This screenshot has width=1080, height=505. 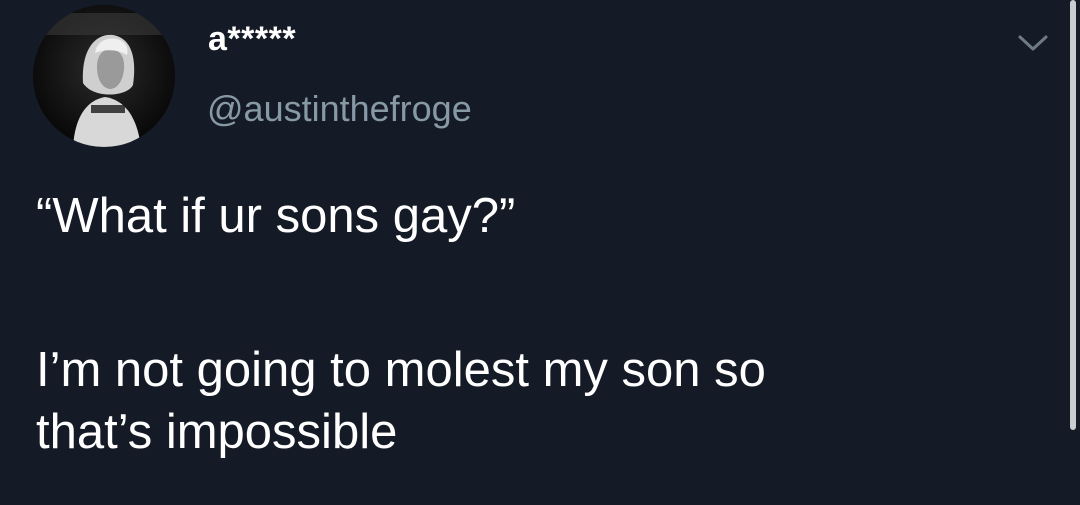 I want to click on user-avatar-icon, so click(x=104, y=76).